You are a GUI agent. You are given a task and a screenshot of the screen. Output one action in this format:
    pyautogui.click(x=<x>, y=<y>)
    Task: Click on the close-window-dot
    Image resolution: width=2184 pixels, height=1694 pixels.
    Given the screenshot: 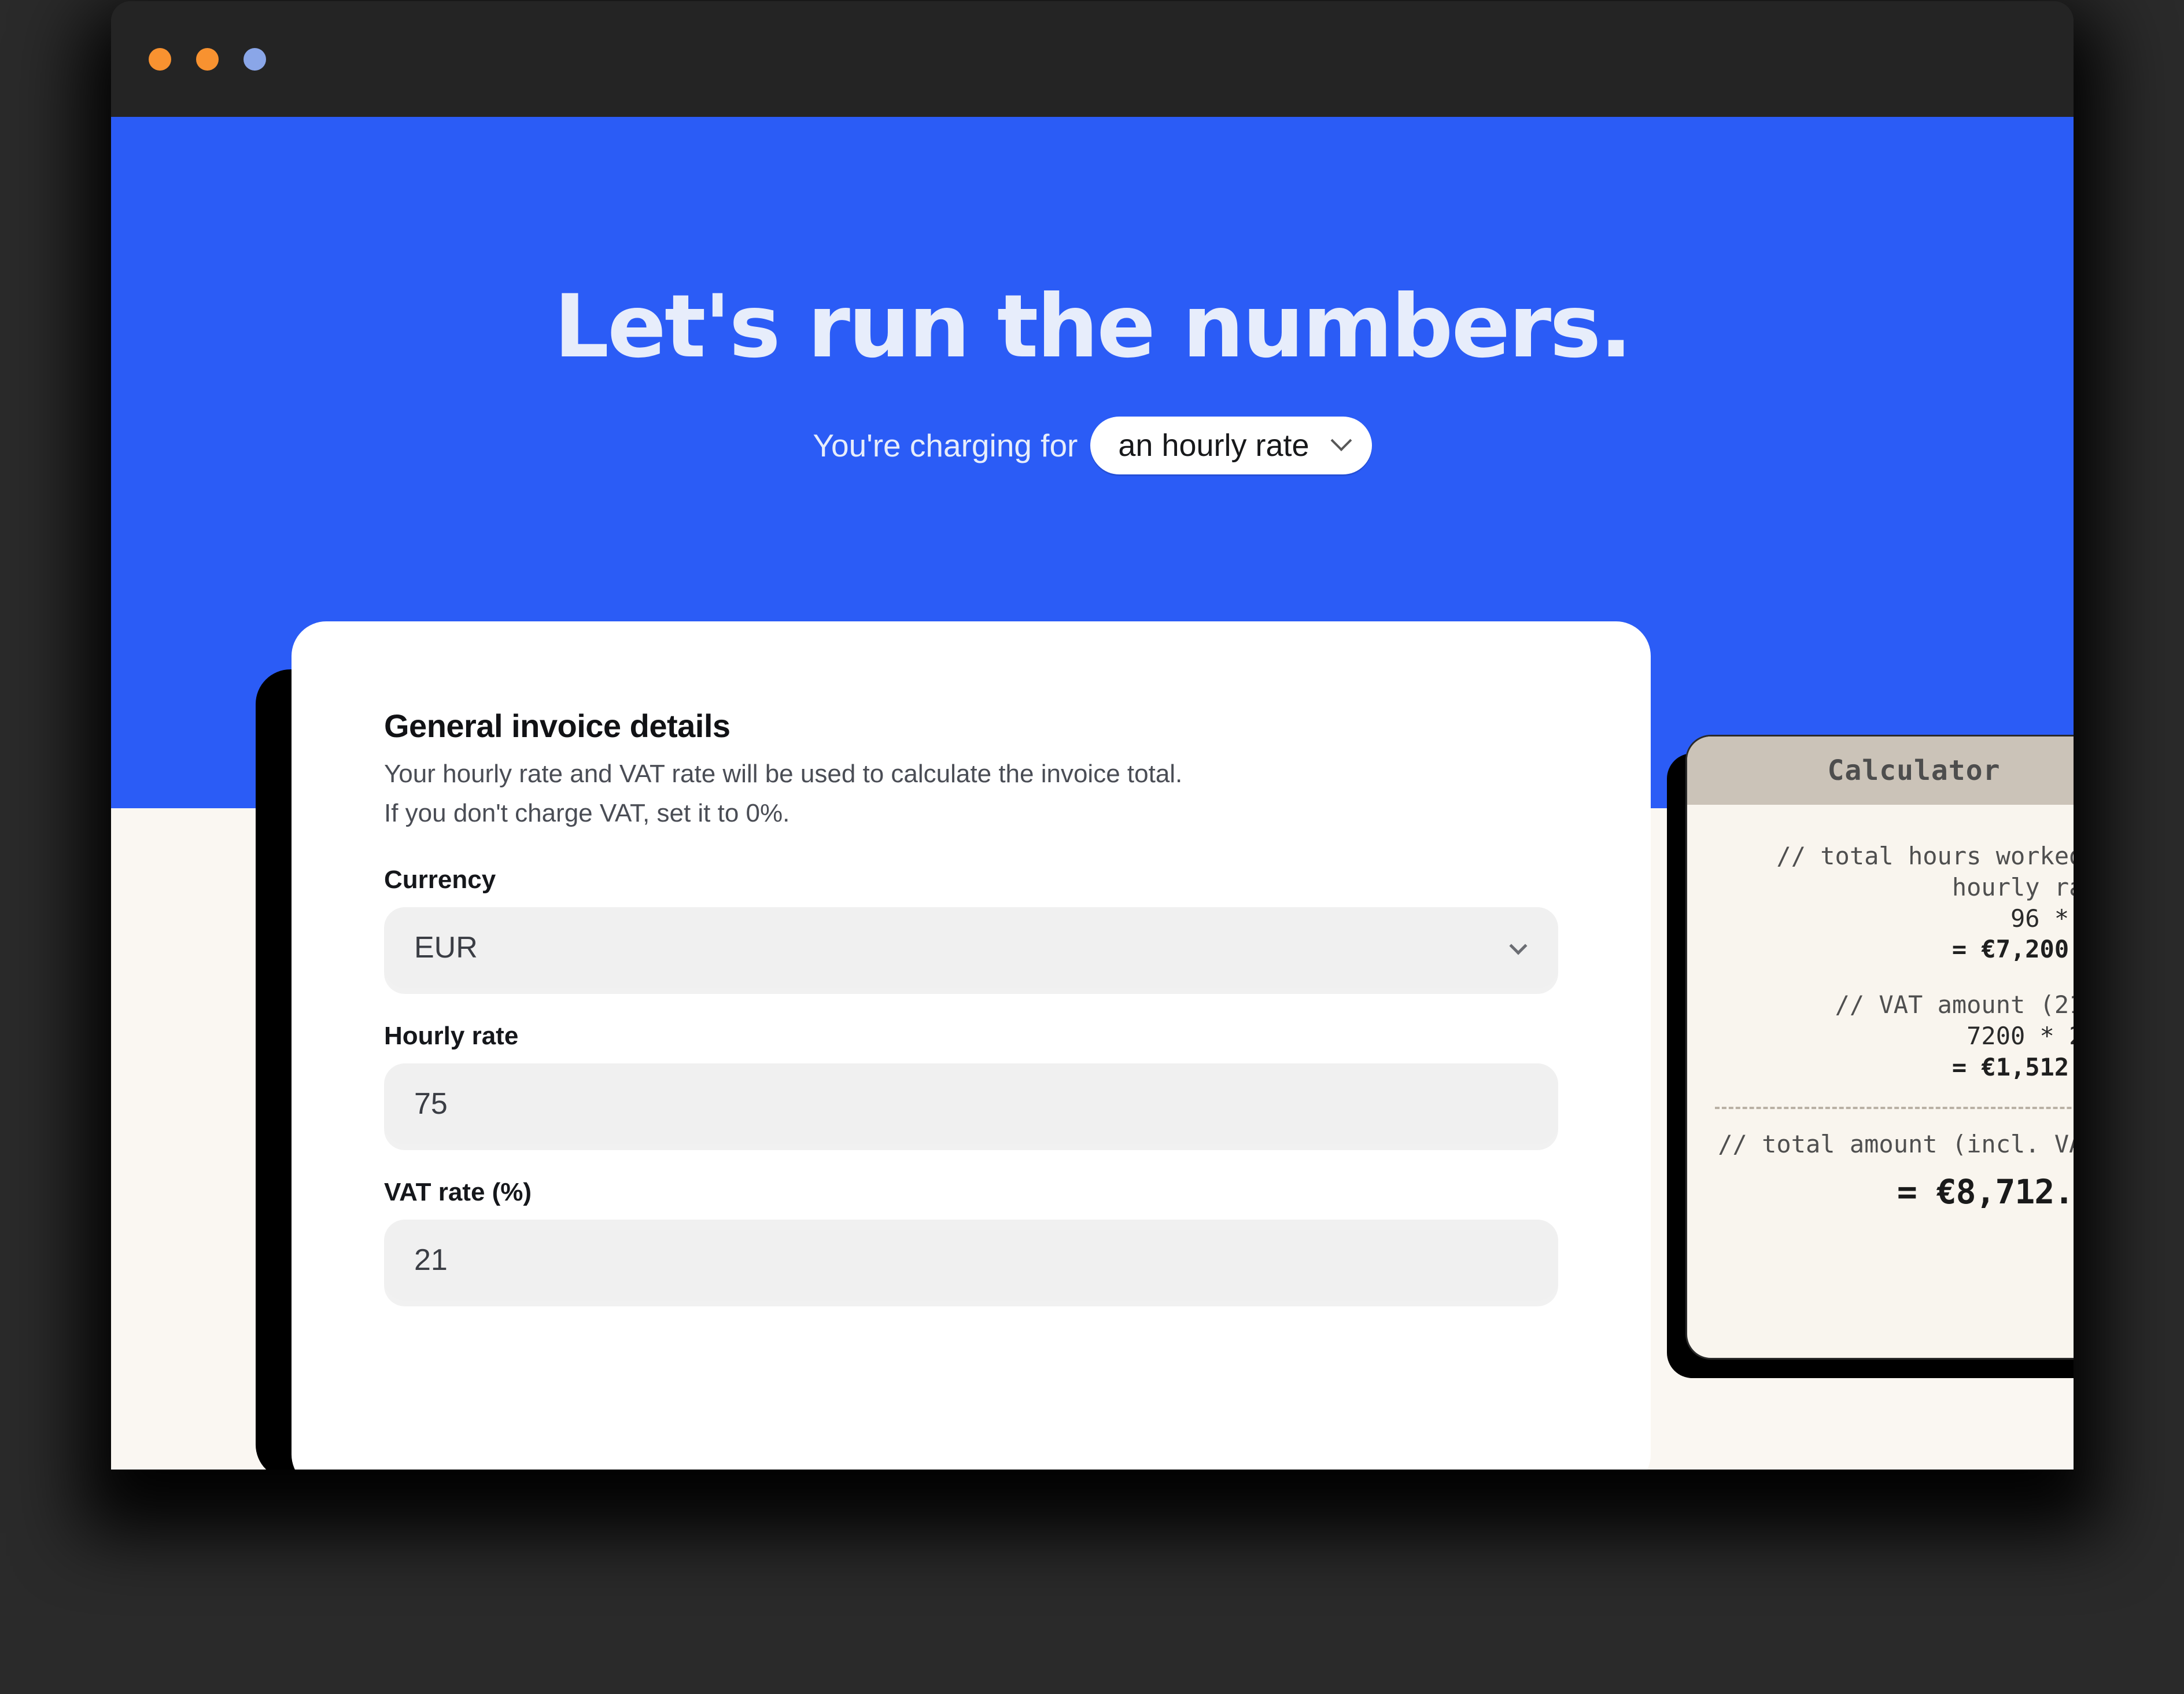 What is the action you would take?
    pyautogui.click(x=160, y=59)
    